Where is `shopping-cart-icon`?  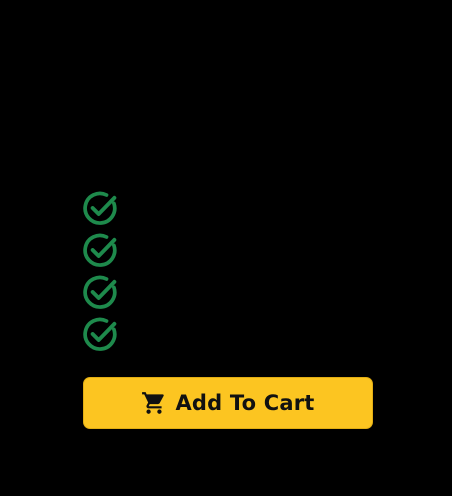 shopping-cart-icon is located at coordinates (153, 403).